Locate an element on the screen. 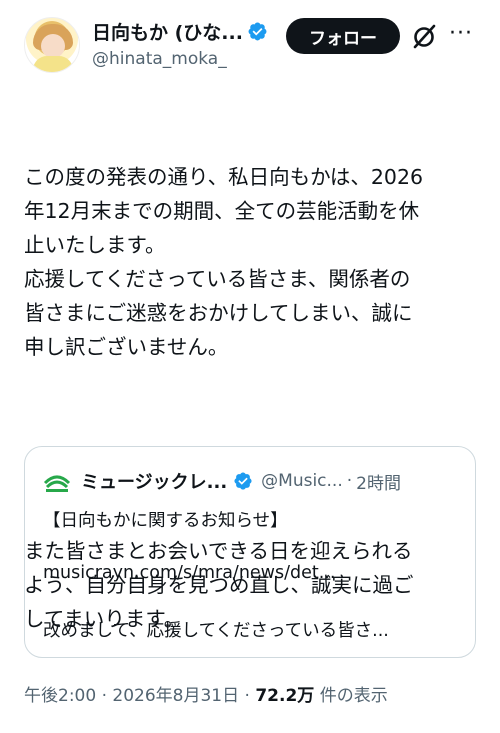  avatar is located at coordinates (52, 45).